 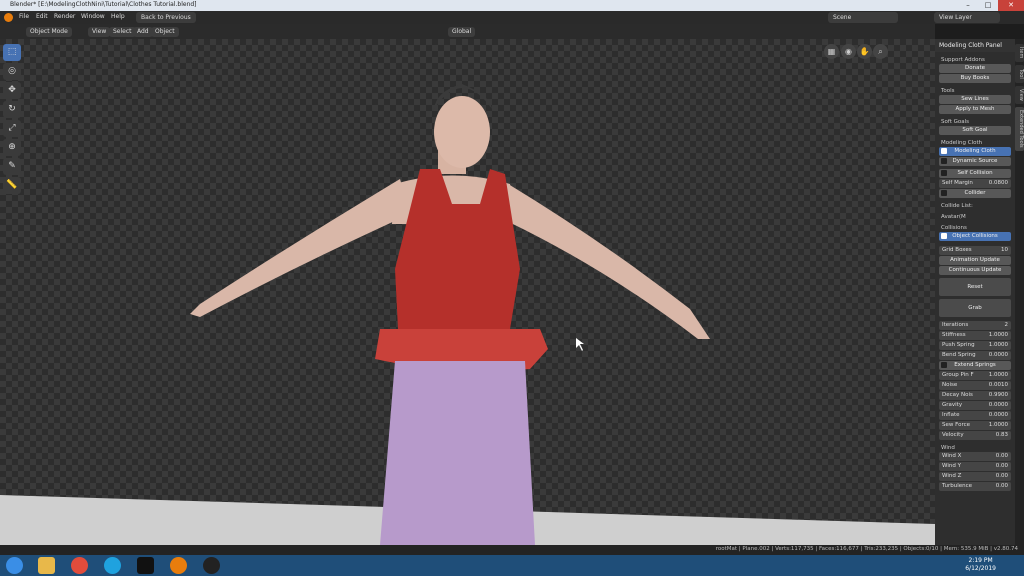 What do you see at coordinates (975, 183) in the screenshot?
I see `self-margin-field: Self Margin 0.0800` at bounding box center [975, 183].